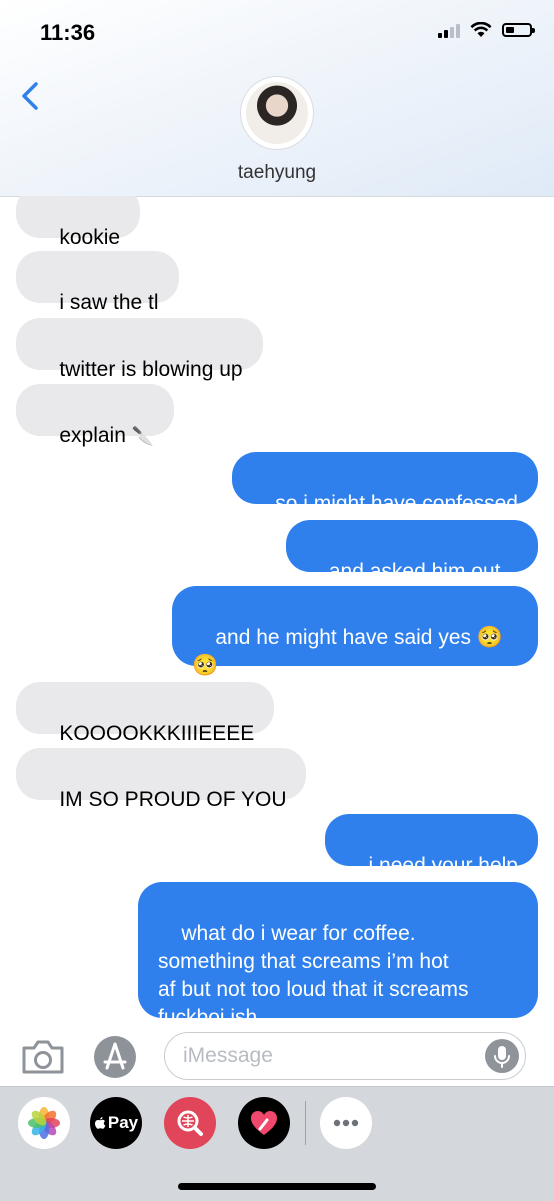  What do you see at coordinates (161, 779) in the screenshot?
I see `message-bubble-incoming: IM SO PROUD OF YOU` at bounding box center [161, 779].